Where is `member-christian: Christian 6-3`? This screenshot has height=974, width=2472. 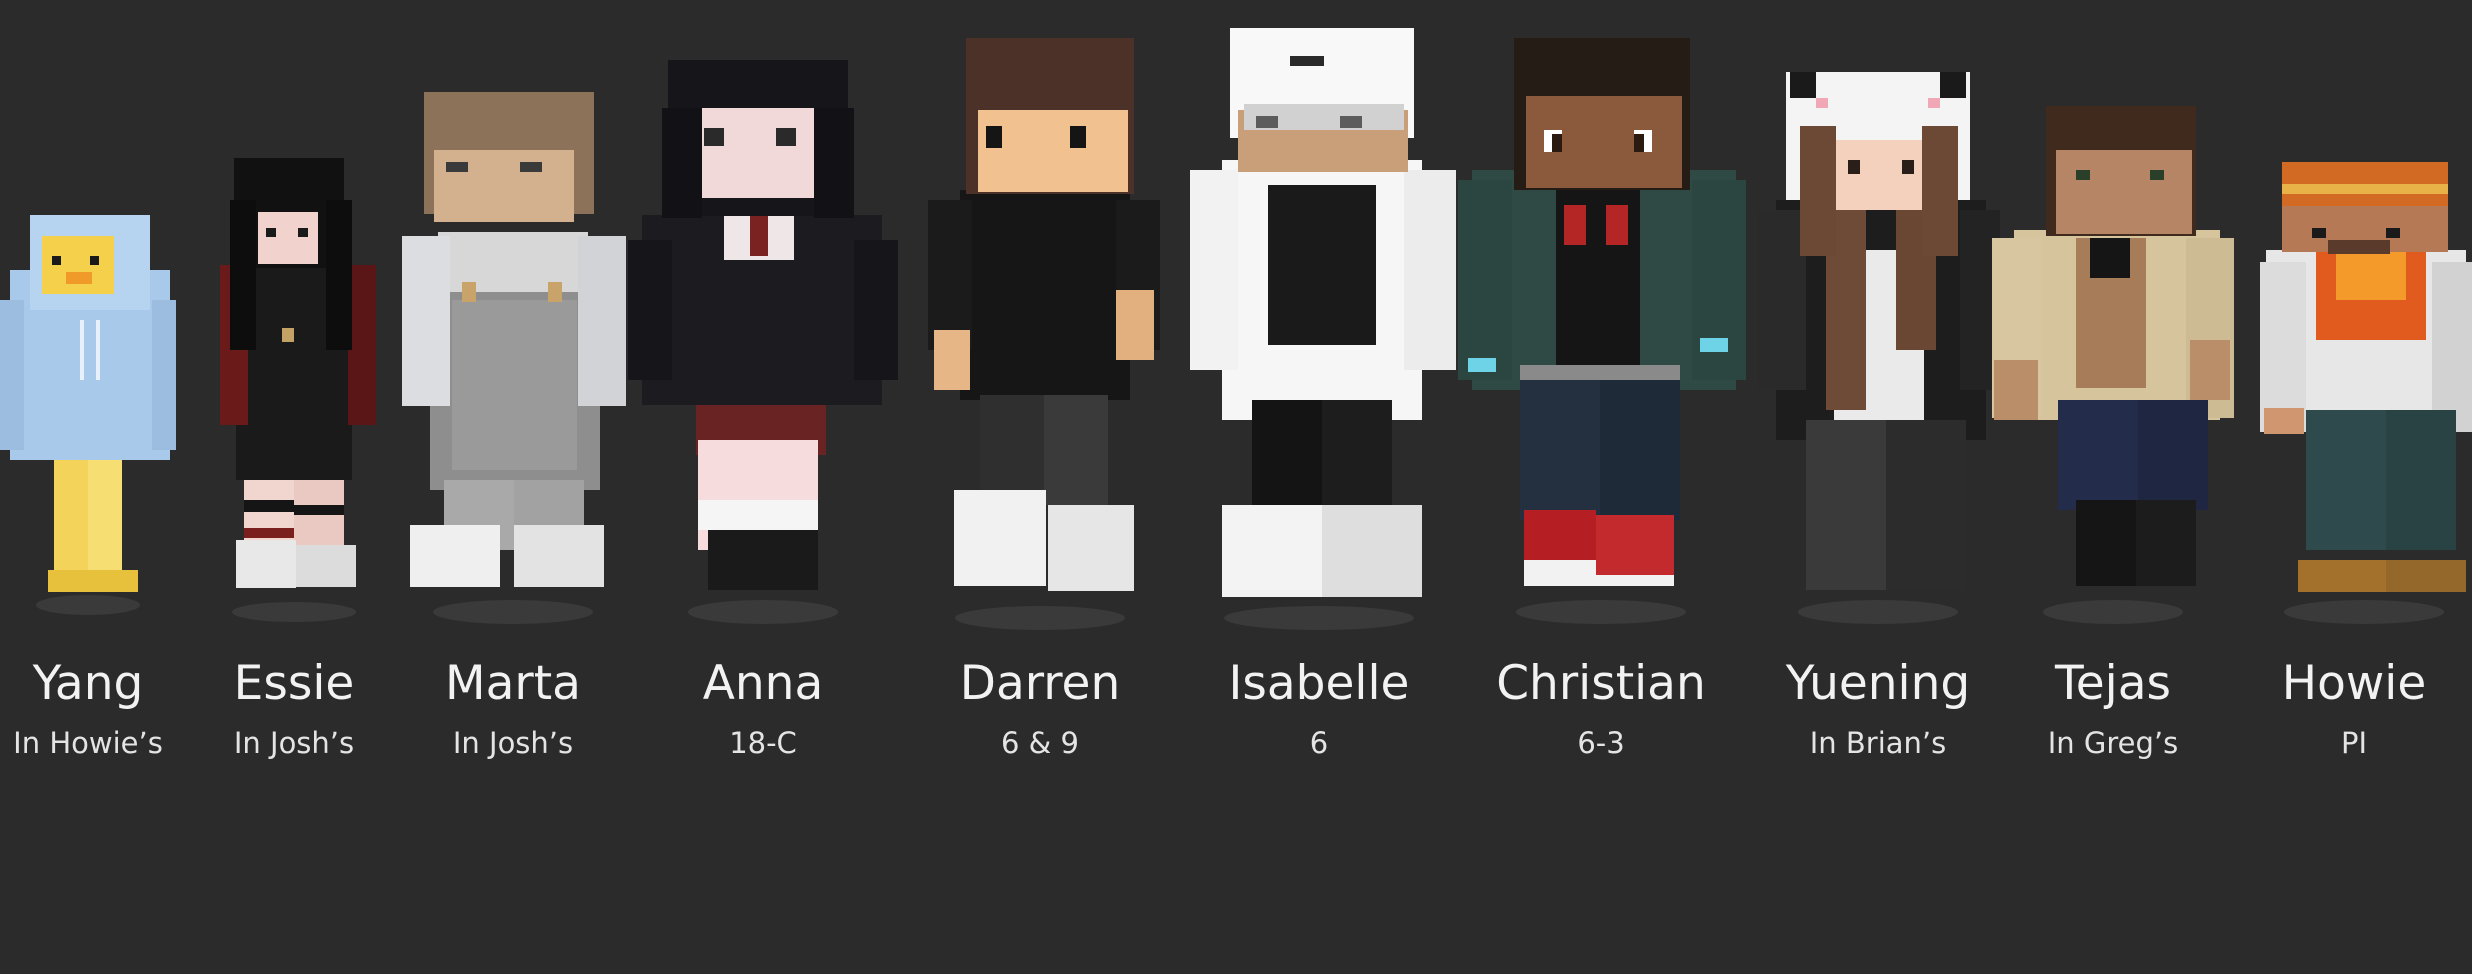
member-christian: Christian 6-3 is located at coordinates (1601, 487).